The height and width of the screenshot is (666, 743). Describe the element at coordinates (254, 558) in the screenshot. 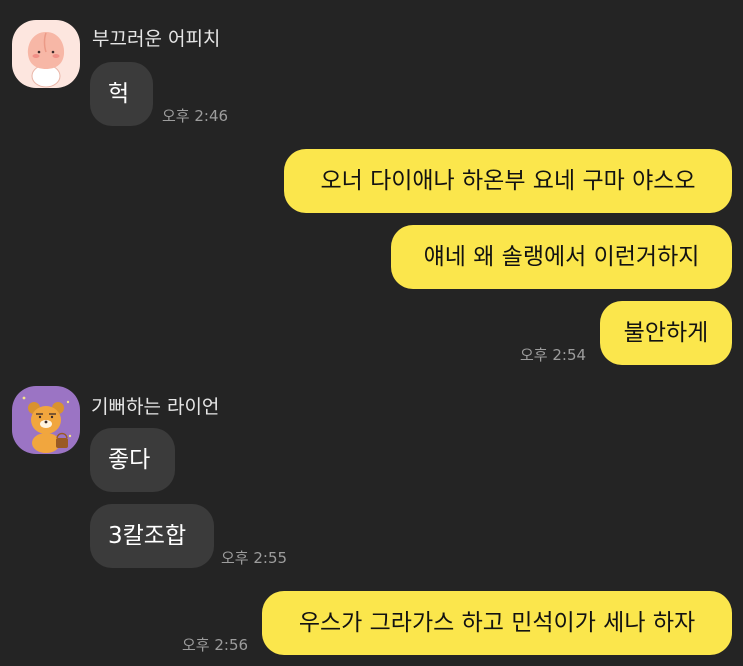

I see `message-timestamp: 오후 2:55` at that location.